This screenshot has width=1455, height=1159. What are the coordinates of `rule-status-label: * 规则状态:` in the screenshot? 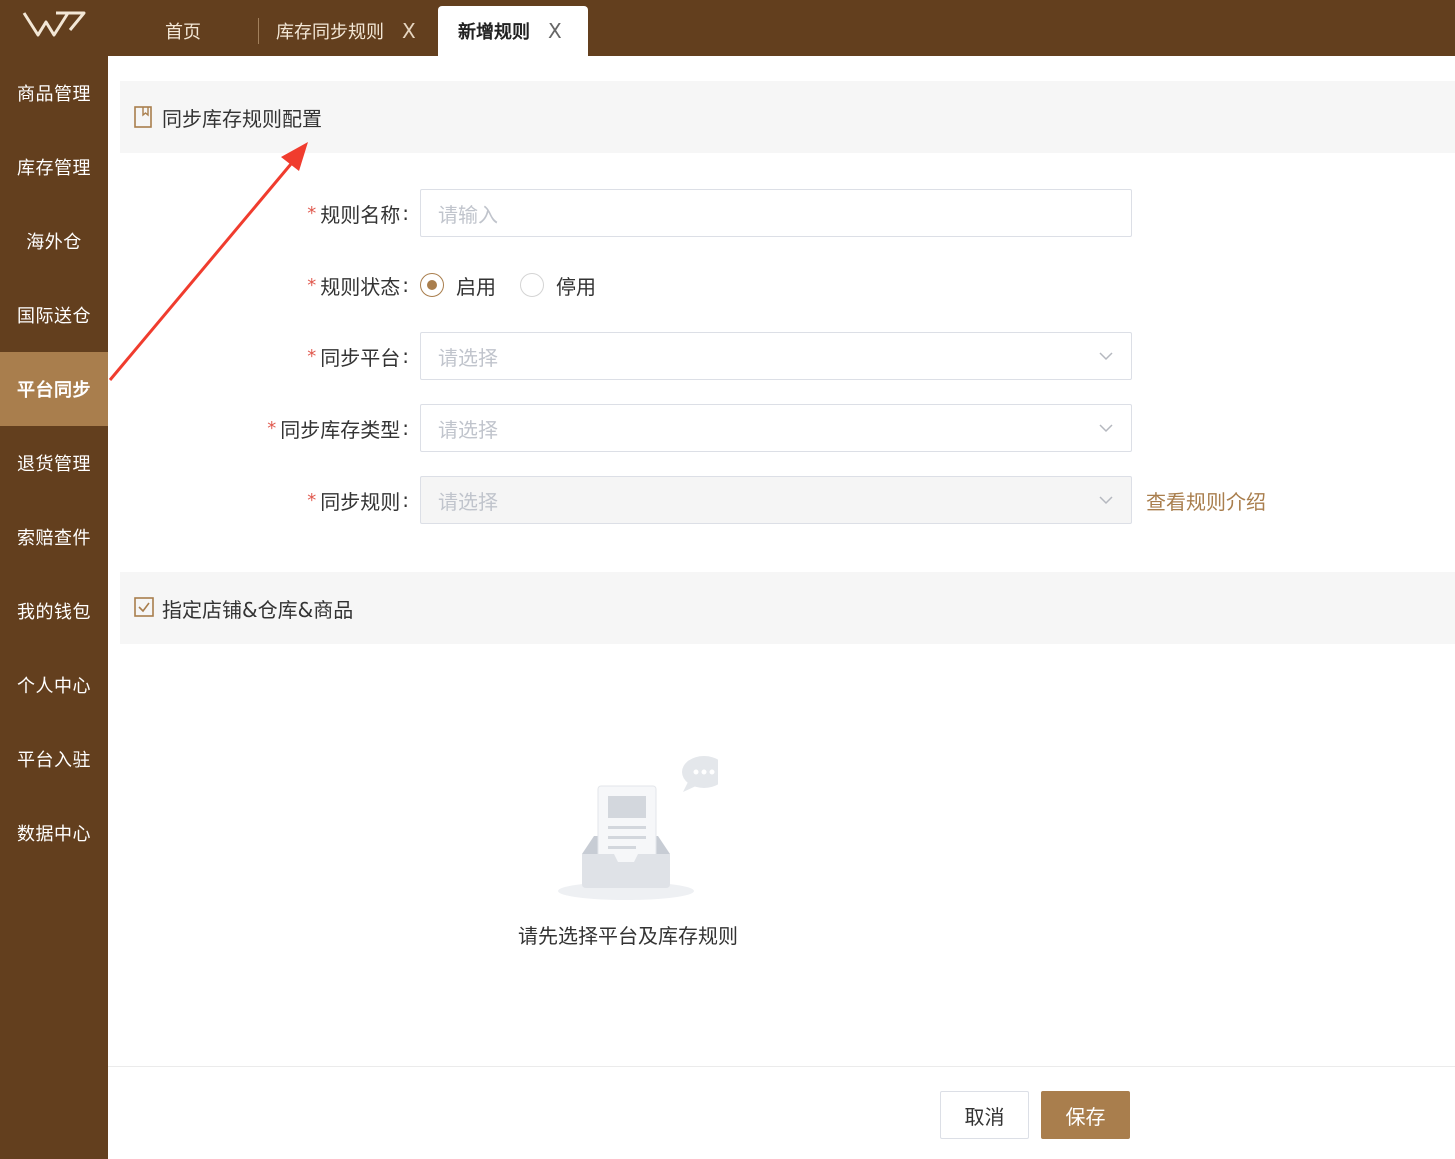 It's located at (358, 285).